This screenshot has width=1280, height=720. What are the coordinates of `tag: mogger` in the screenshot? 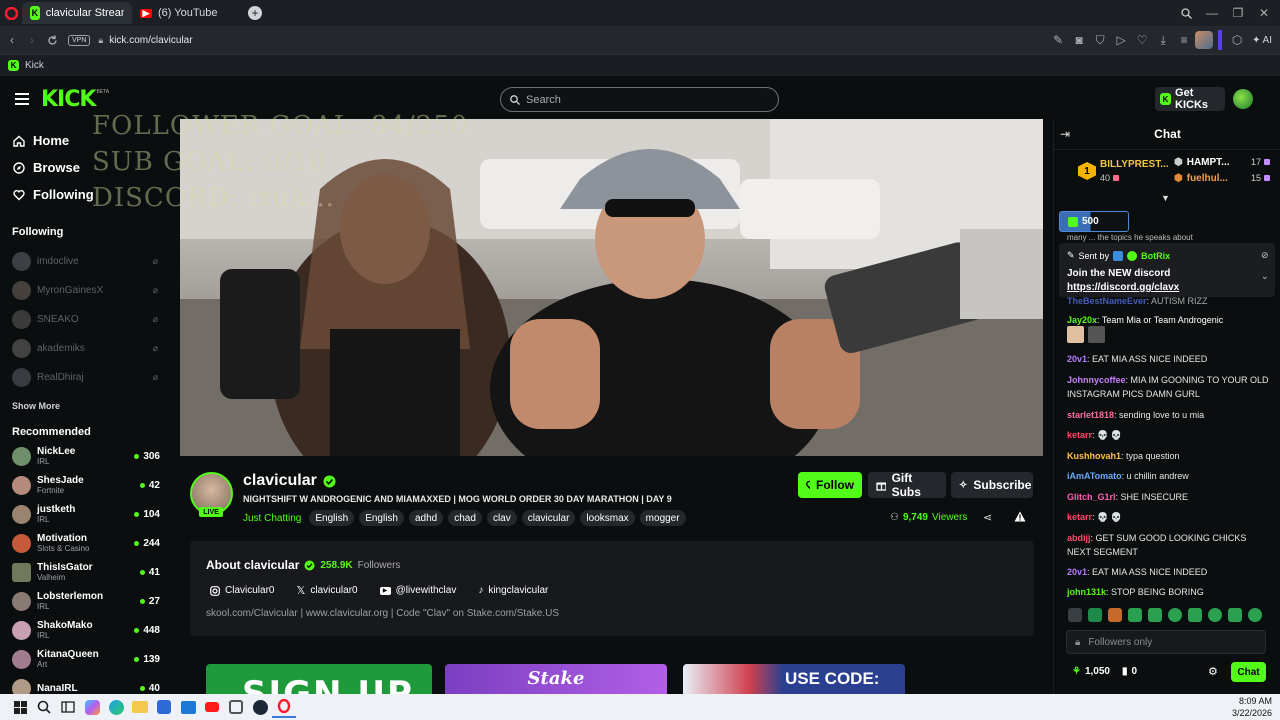 It's located at (662, 518).